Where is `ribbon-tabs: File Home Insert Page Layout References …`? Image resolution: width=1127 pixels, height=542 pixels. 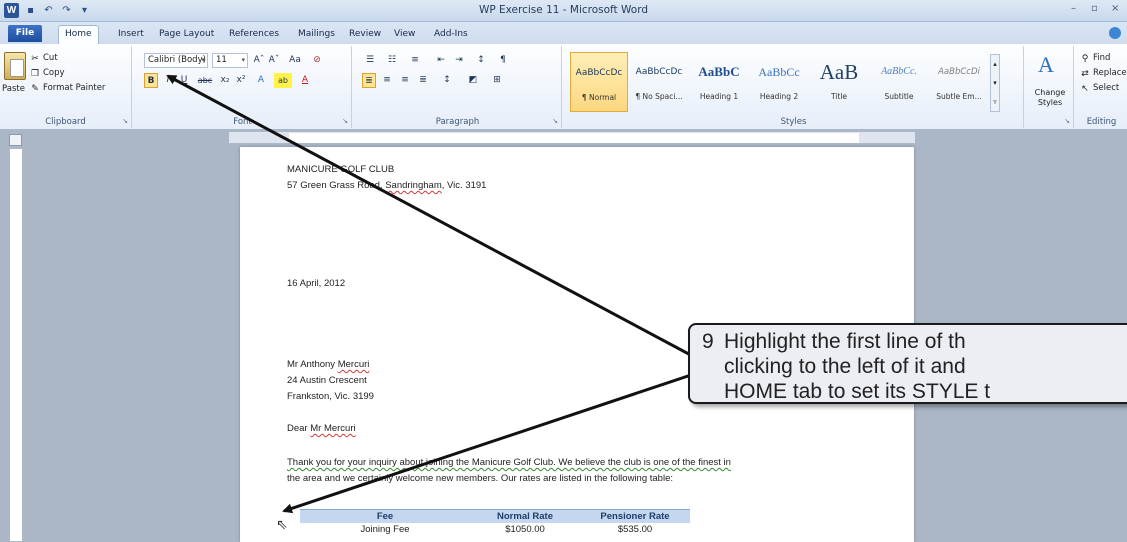
ribbon-tabs: File Home Insert Page Layout References … is located at coordinates (563, 33).